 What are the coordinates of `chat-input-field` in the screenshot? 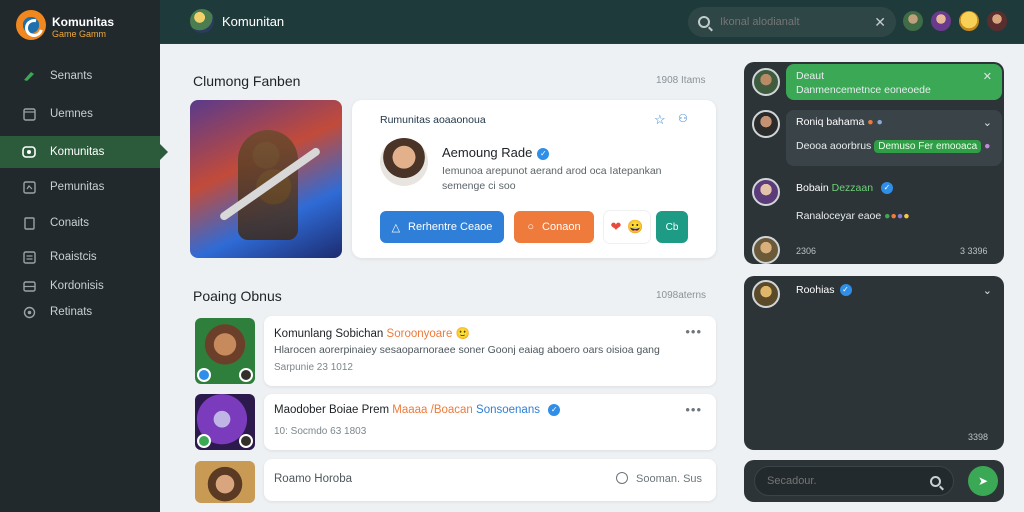 It's located at (854, 481).